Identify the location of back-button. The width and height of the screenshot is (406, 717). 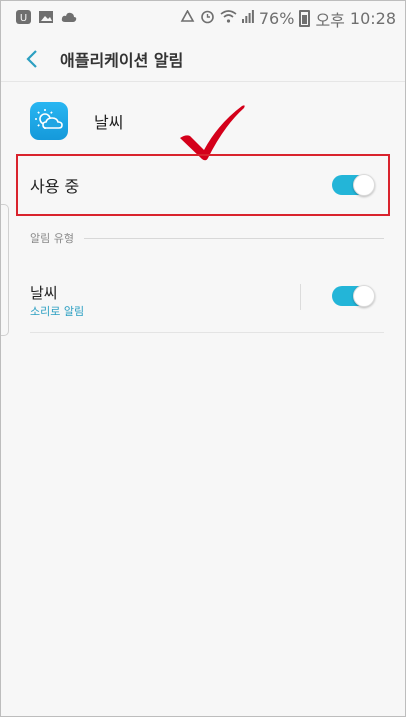
(32, 59).